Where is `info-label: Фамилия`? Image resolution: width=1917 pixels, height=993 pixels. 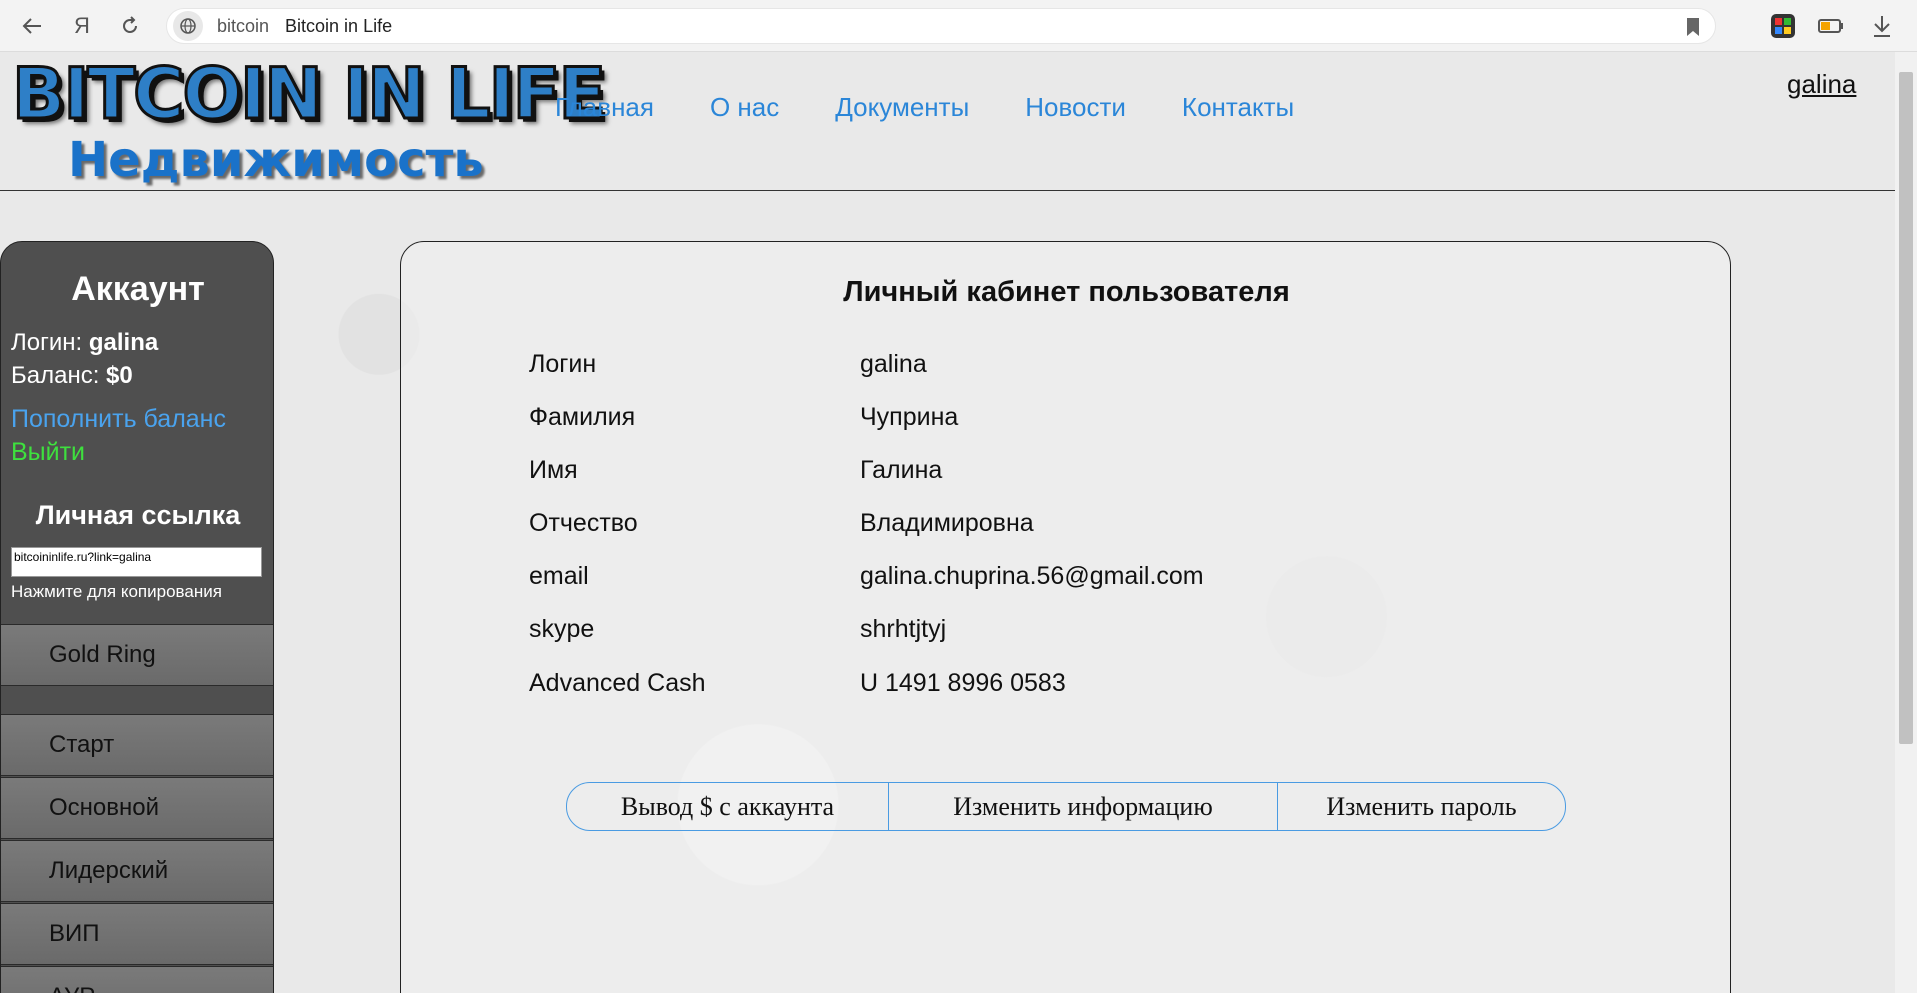 info-label: Фамилия is located at coordinates (582, 417).